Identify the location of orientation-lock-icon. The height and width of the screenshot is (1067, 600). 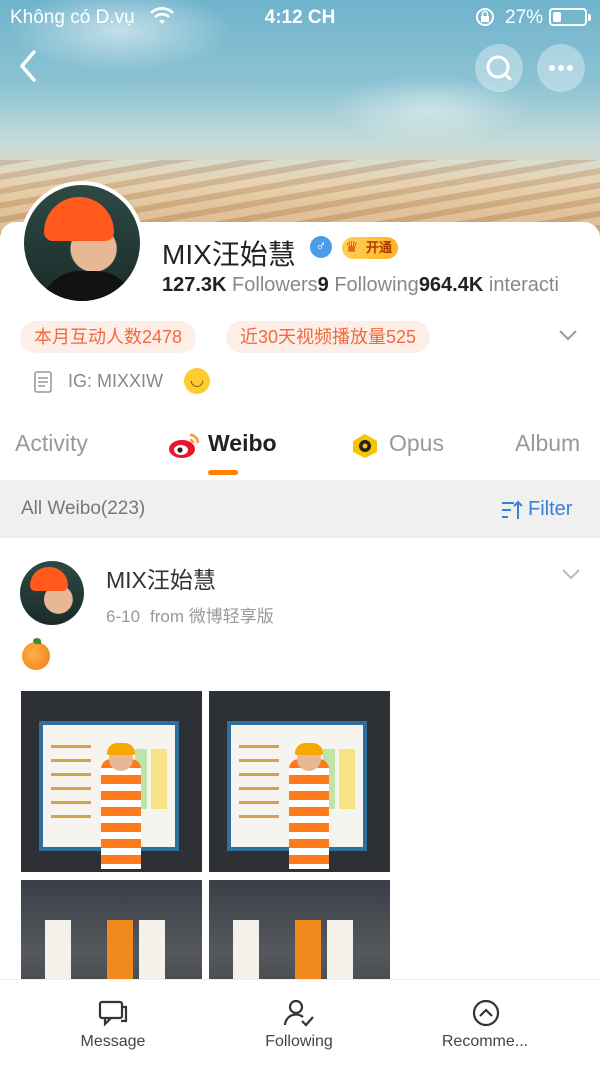
(485, 20).